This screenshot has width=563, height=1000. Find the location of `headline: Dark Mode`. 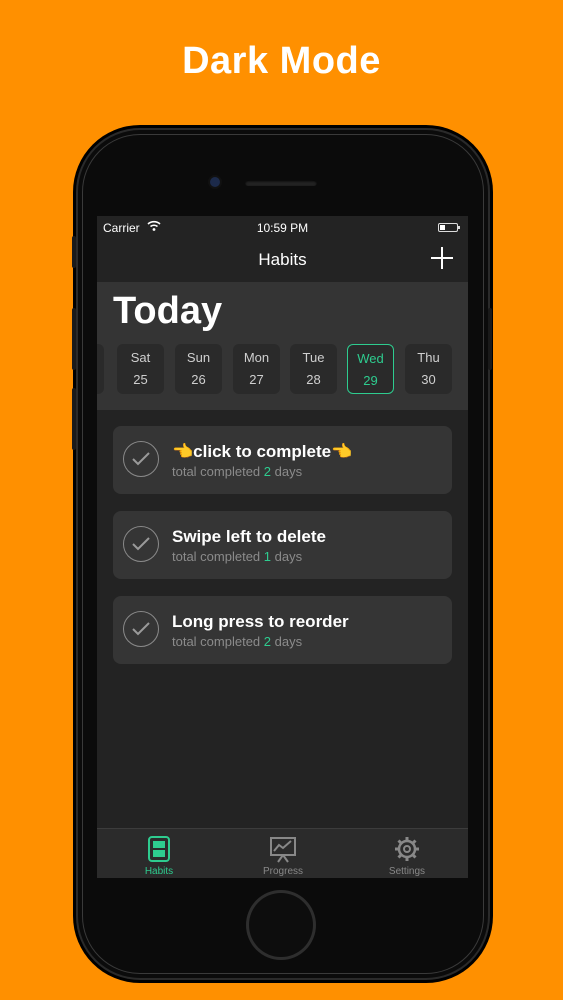

headline: Dark Mode is located at coordinates (281, 61).